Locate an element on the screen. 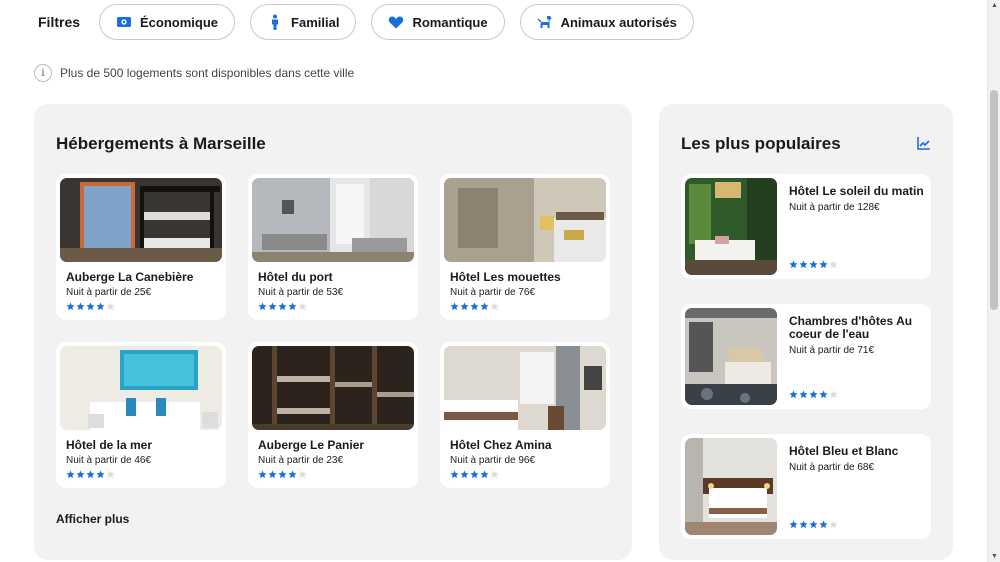 The image size is (1000, 562). heart-icon is located at coordinates (396, 22).